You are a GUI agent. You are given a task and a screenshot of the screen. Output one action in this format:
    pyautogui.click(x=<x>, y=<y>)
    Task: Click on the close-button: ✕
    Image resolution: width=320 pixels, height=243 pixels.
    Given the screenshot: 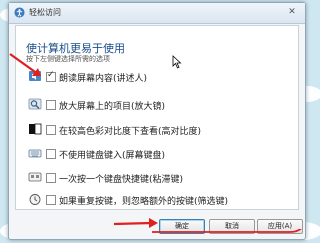 What is the action you would take?
    pyautogui.click(x=292, y=12)
    